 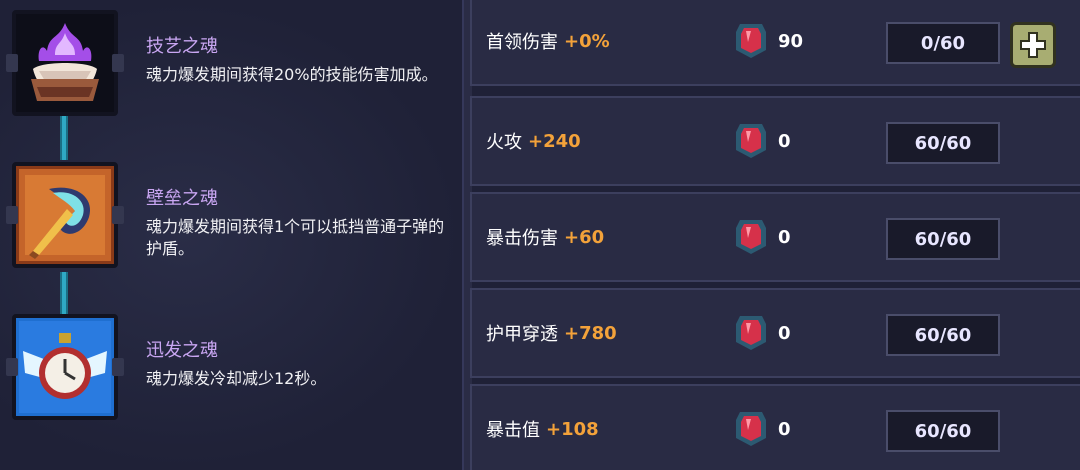 What do you see at coordinates (542, 428) in the screenshot?
I see `stat-label: 暴击值 +108` at bounding box center [542, 428].